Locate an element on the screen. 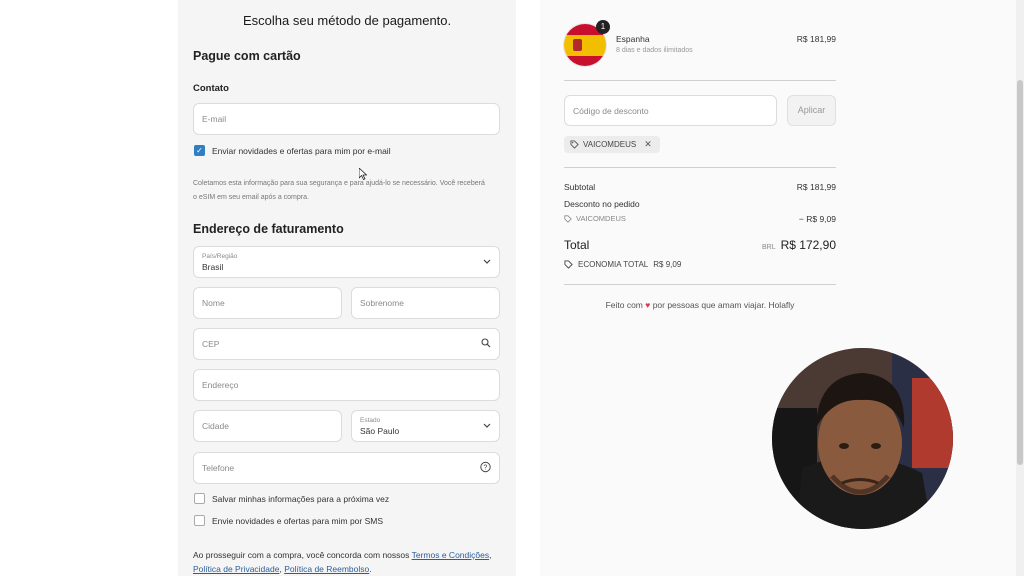 Image resolution: width=1024 pixels, height=576 pixels. billing-title: Endereço de faturamento is located at coordinates (268, 229).